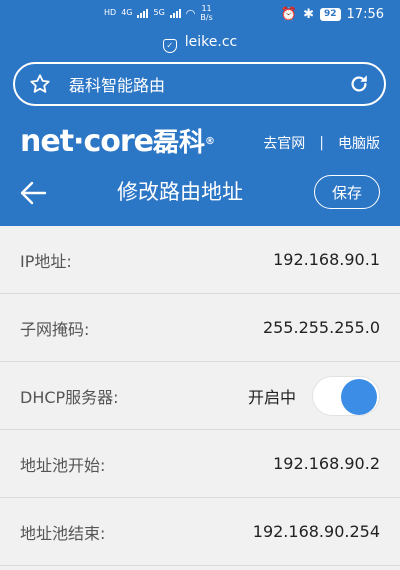 This screenshot has width=400, height=570. I want to click on reload-icon, so click(359, 84).